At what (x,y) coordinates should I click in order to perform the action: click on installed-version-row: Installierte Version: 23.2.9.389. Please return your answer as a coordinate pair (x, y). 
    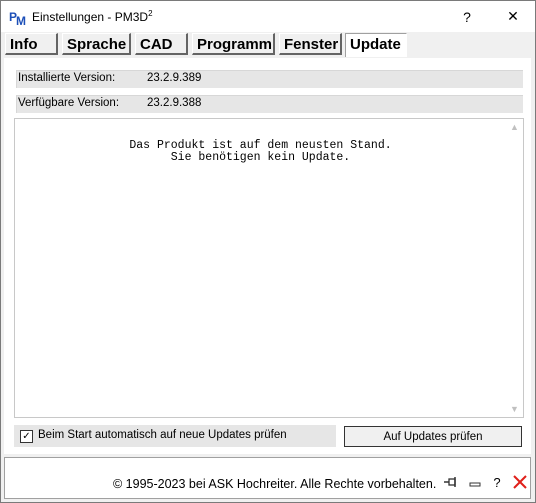
    Looking at the image, I should click on (269, 79).